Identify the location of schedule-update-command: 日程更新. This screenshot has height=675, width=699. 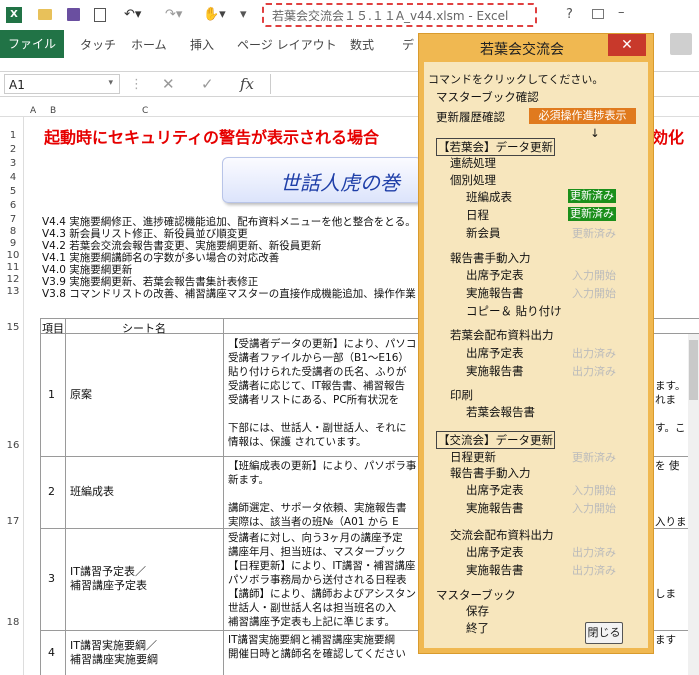
(473, 457).